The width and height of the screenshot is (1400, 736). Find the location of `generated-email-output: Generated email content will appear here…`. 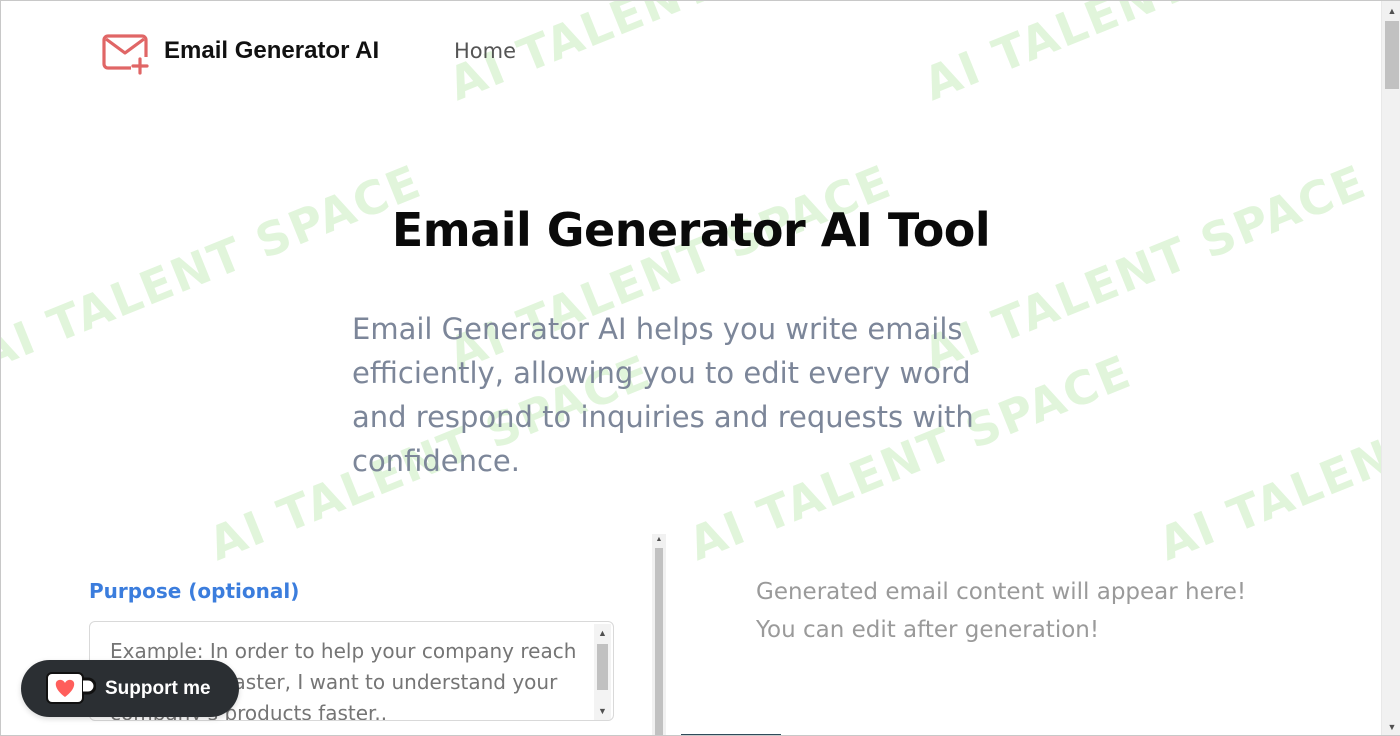

generated-email-output: Generated email content will appear here… is located at coordinates (1016, 611).